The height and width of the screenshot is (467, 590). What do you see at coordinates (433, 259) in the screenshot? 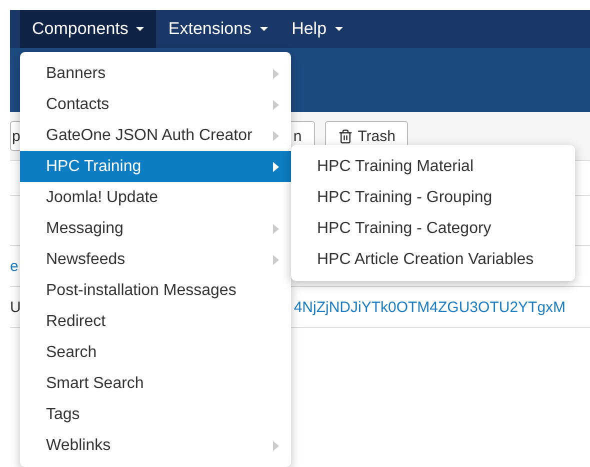
I see `submenu-item: HPC Article Creation Variables` at bounding box center [433, 259].